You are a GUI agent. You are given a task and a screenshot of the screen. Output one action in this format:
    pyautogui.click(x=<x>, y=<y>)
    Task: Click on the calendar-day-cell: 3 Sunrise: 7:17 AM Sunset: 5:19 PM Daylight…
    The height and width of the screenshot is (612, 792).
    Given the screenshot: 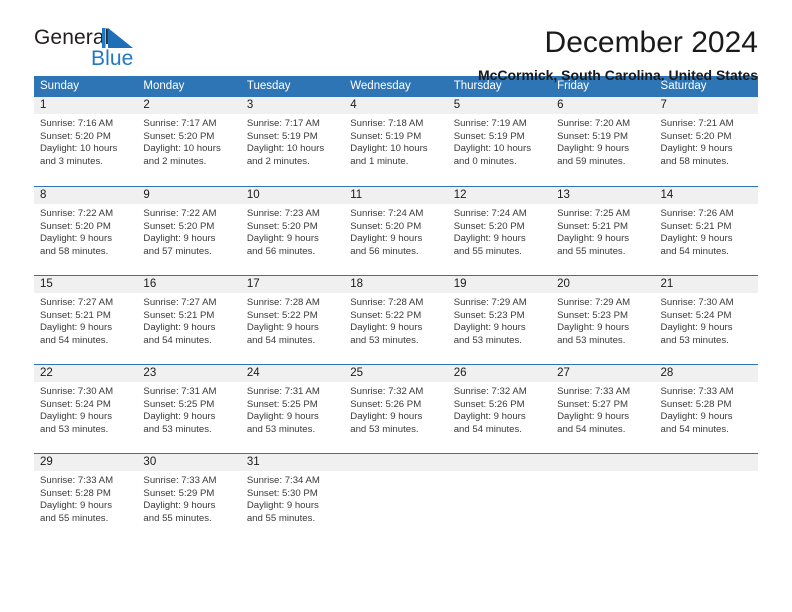 What is the action you would take?
    pyautogui.click(x=292, y=141)
    